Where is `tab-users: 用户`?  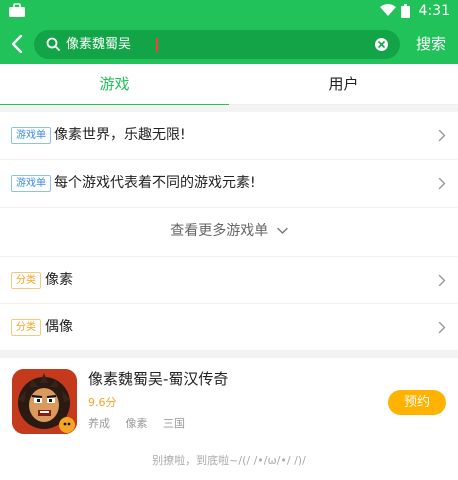
tab-users: 用户 is located at coordinates (343, 84).